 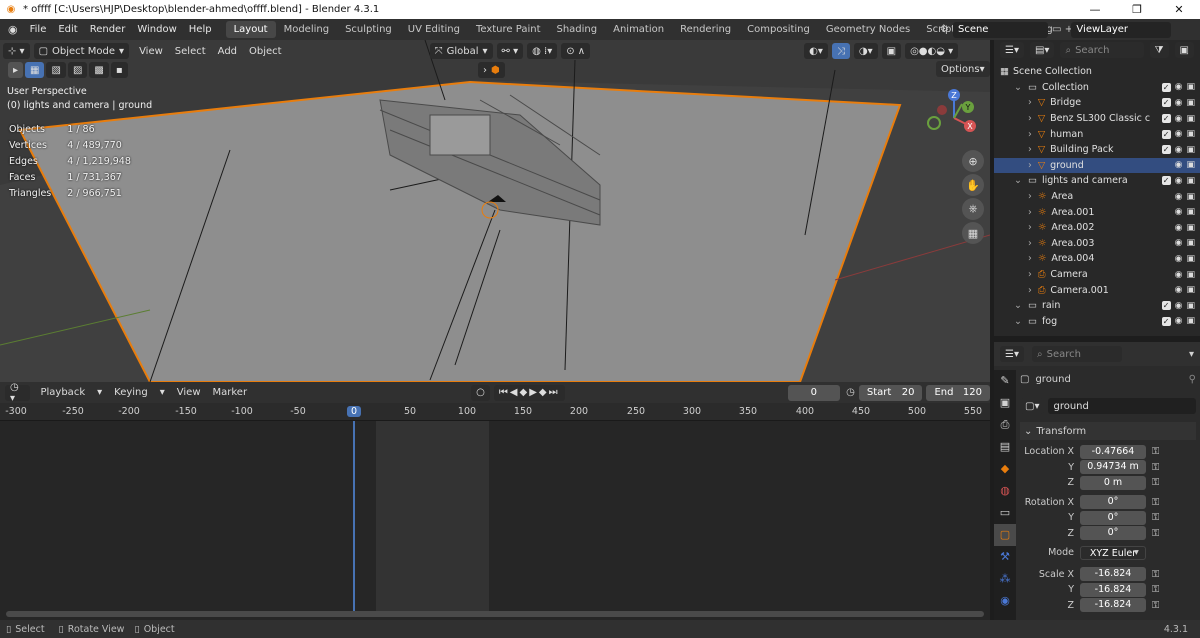 I want to click on viewport-menu-add: Add, so click(x=227, y=51).